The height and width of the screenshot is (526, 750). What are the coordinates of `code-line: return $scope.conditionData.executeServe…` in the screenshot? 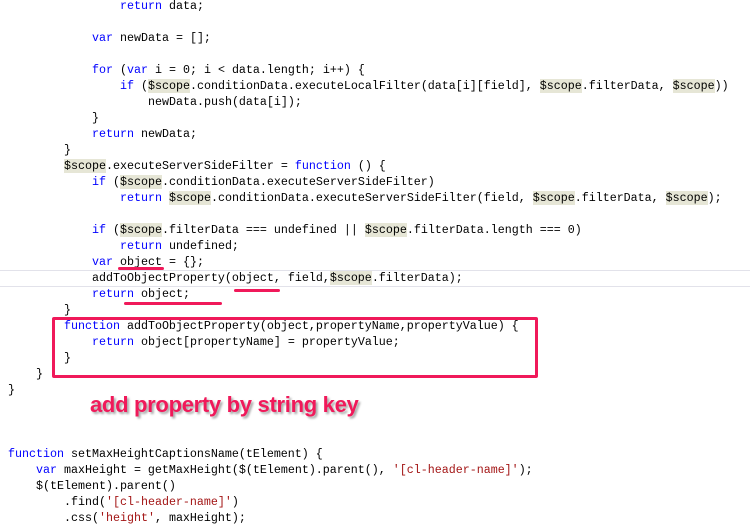 It's located at (421, 198).